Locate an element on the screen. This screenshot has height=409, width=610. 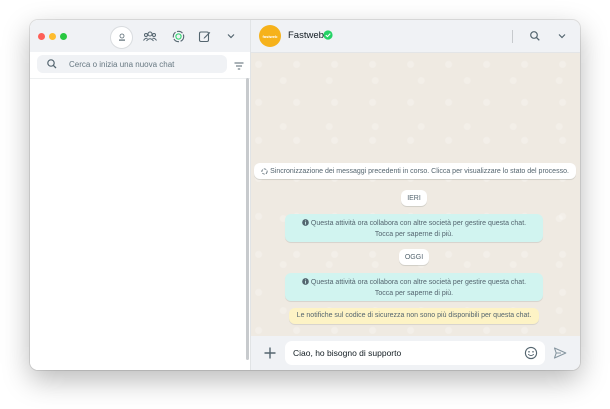
search-box is located at coordinates (132, 64).